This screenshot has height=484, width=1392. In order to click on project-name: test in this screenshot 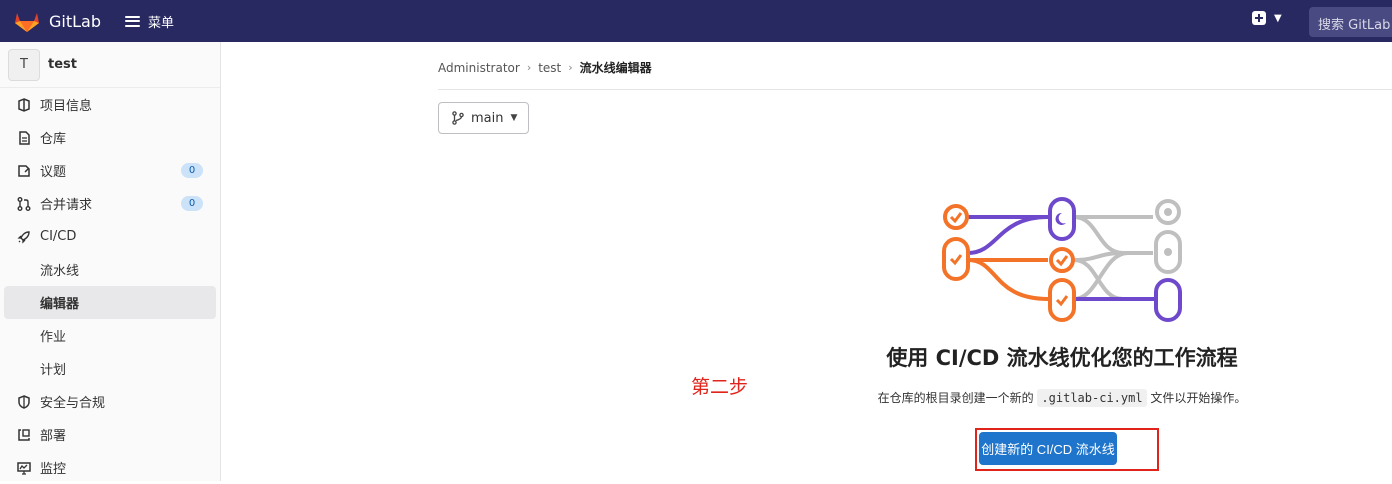, I will do `click(62, 64)`.